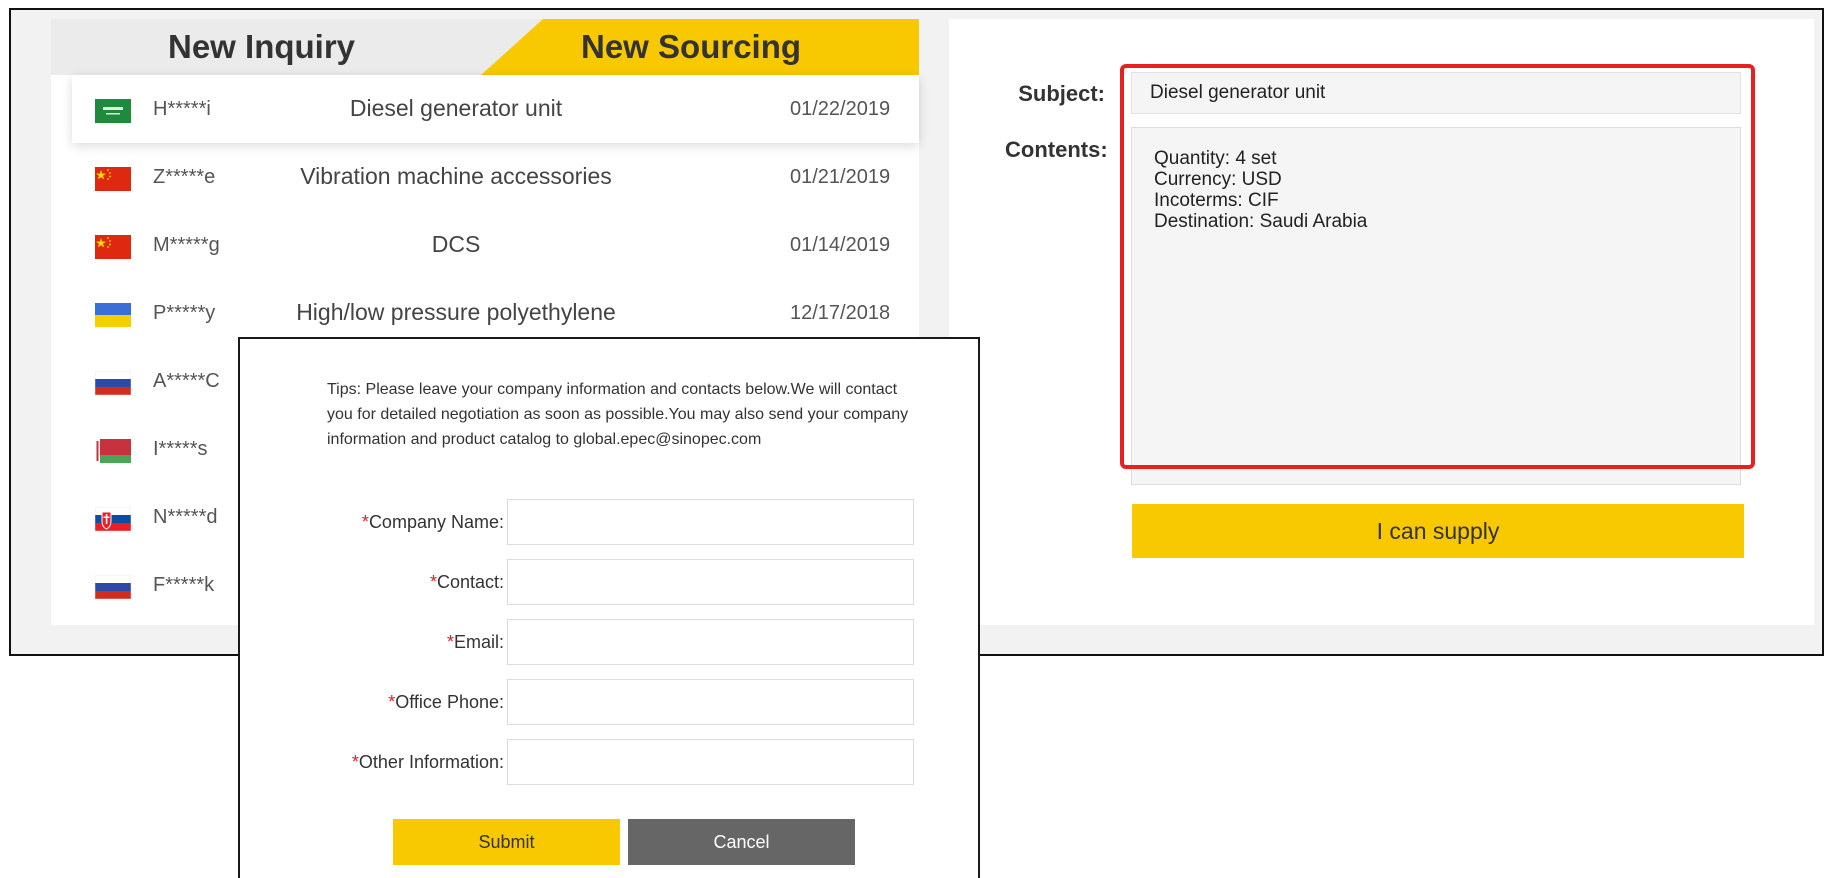 The height and width of the screenshot is (878, 1824). What do you see at coordinates (184, 177) in the screenshot?
I see `list-item-user: Z*****e` at bounding box center [184, 177].